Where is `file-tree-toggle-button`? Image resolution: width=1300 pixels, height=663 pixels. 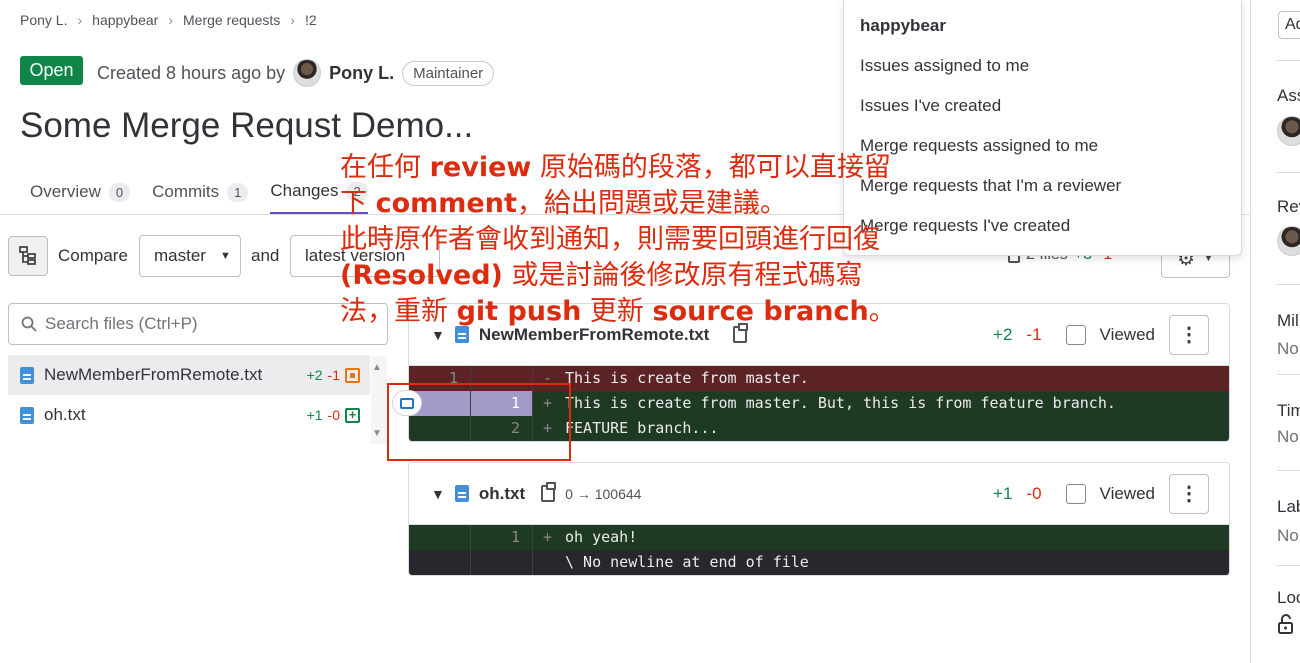
file-tree-toggle-button is located at coordinates (28, 256).